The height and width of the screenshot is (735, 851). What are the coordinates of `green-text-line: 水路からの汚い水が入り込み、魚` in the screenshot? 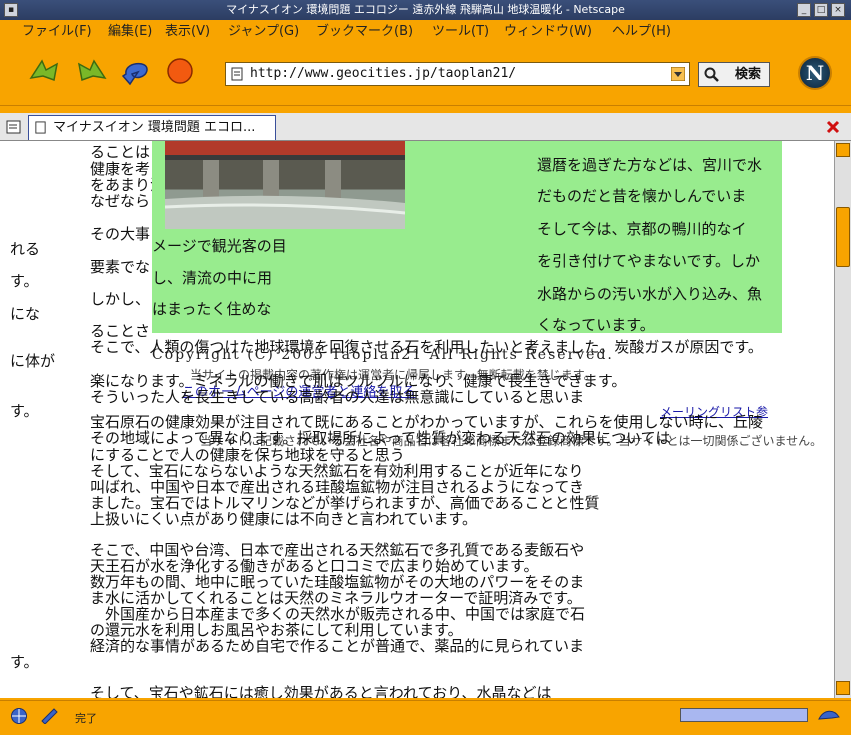 It's located at (650, 294).